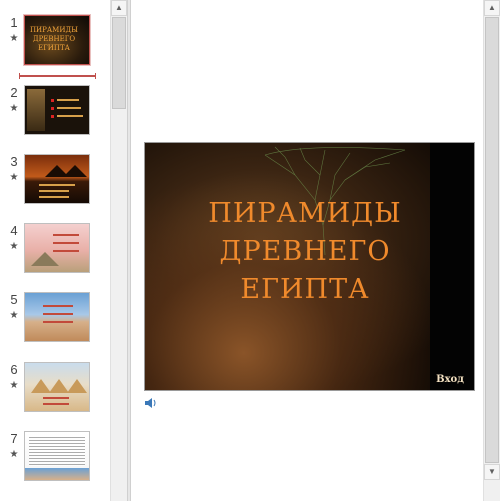  Describe the element at coordinates (129, 250) in the screenshot. I see `pane-splitter` at that location.